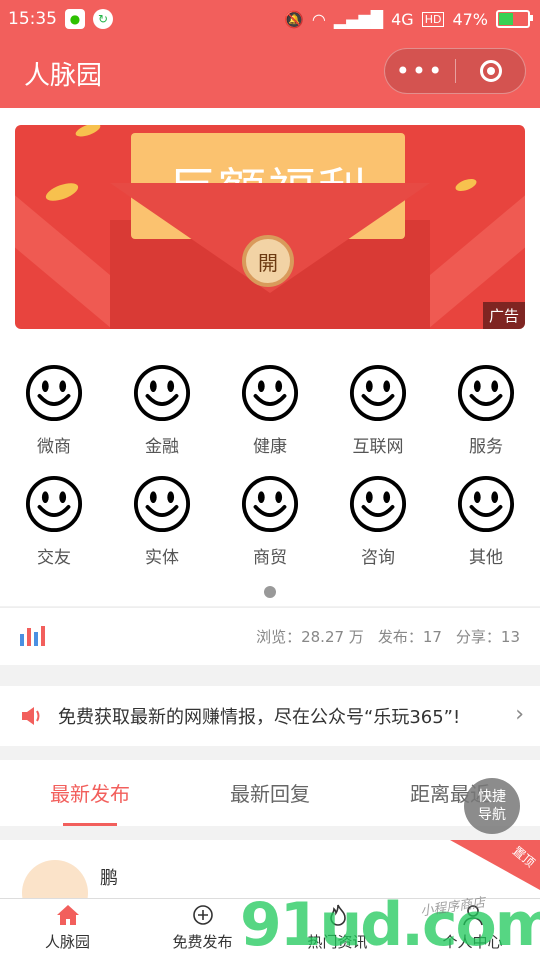  Describe the element at coordinates (268, 261) in the screenshot. I see `open-seal-icon: 開` at that location.